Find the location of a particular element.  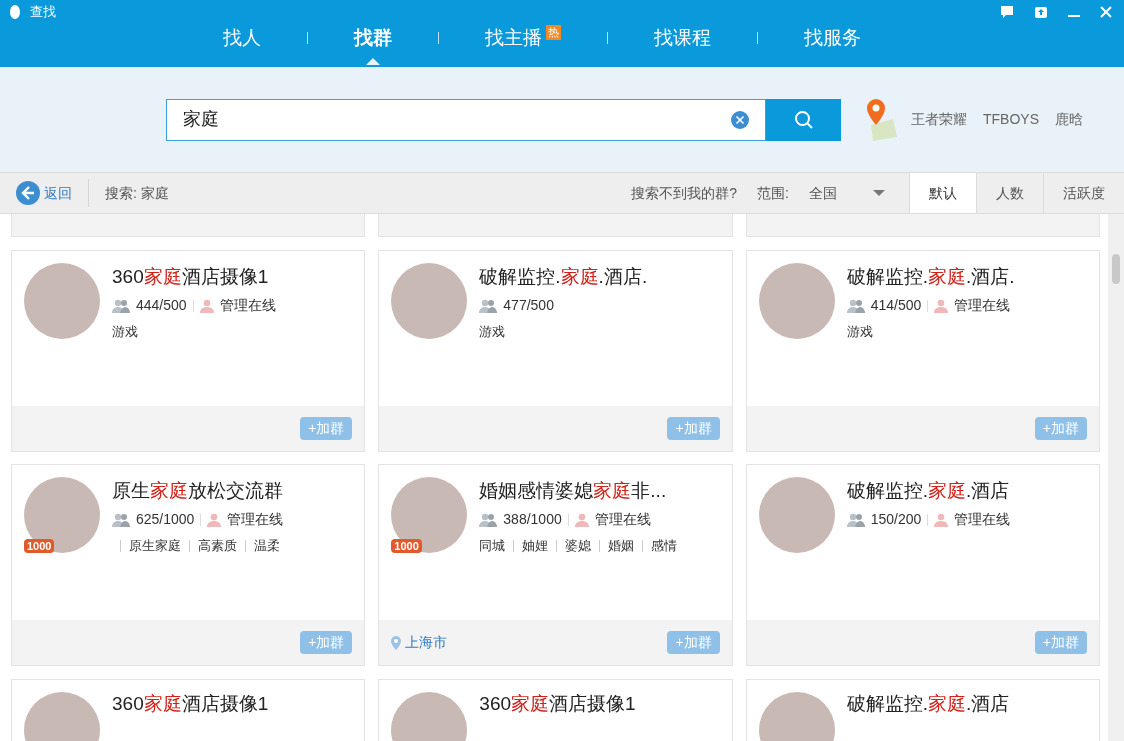

member-count: 444/500 is located at coordinates (161, 305).